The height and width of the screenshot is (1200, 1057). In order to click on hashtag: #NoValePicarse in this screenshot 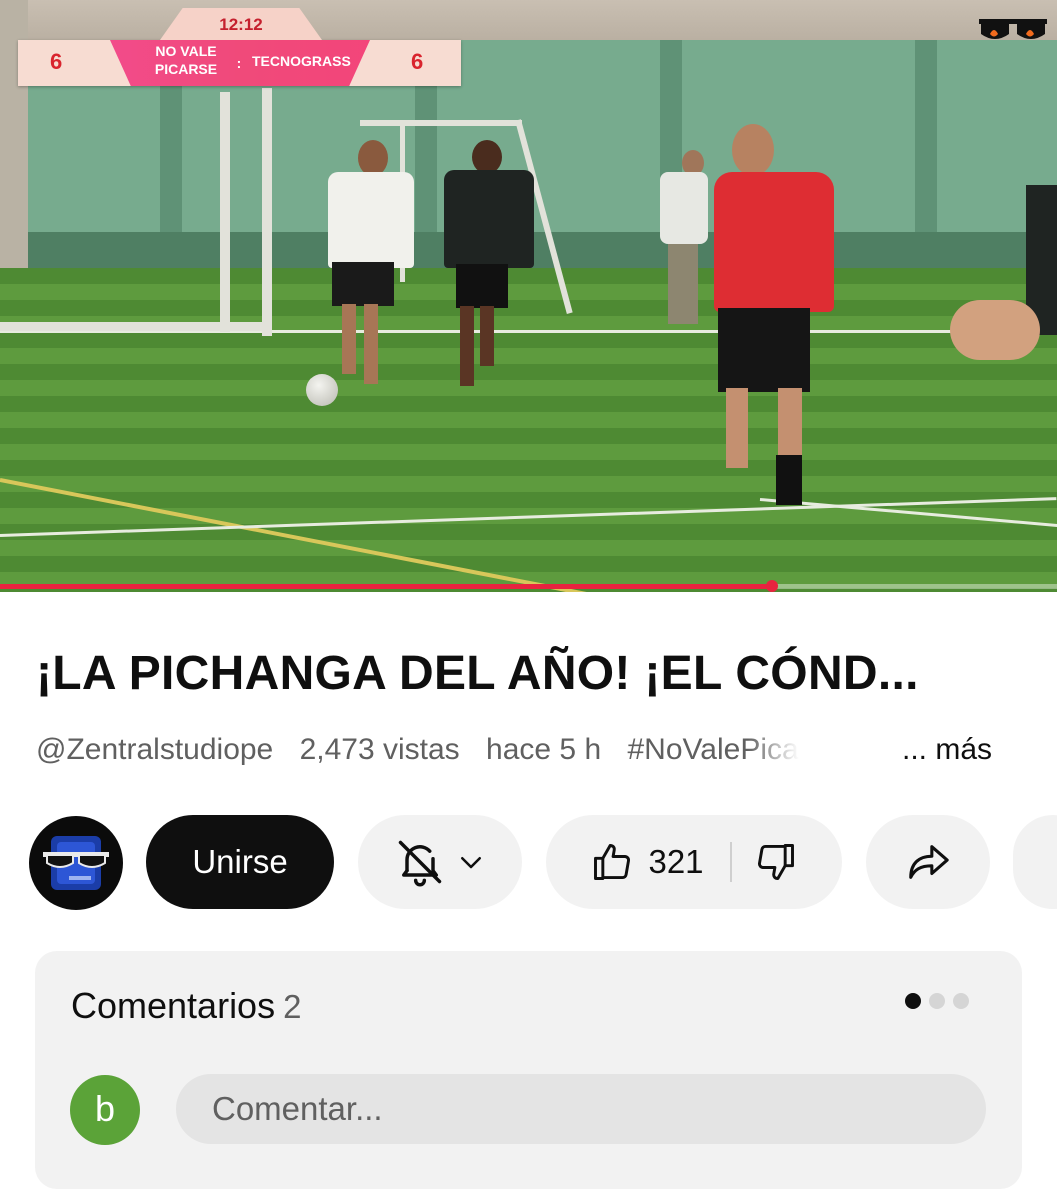, I will do `click(713, 750)`.